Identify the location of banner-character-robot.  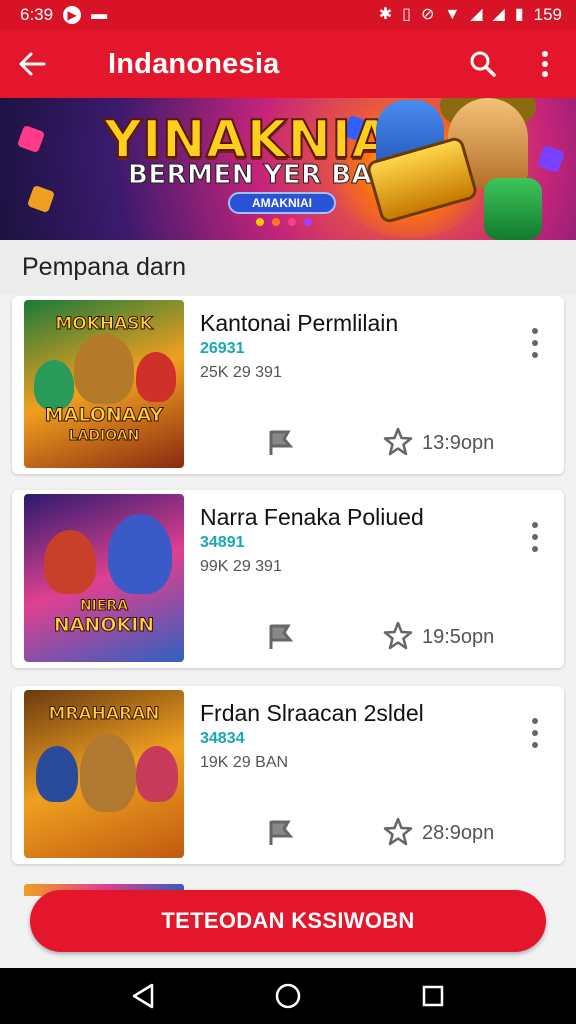
(513, 209).